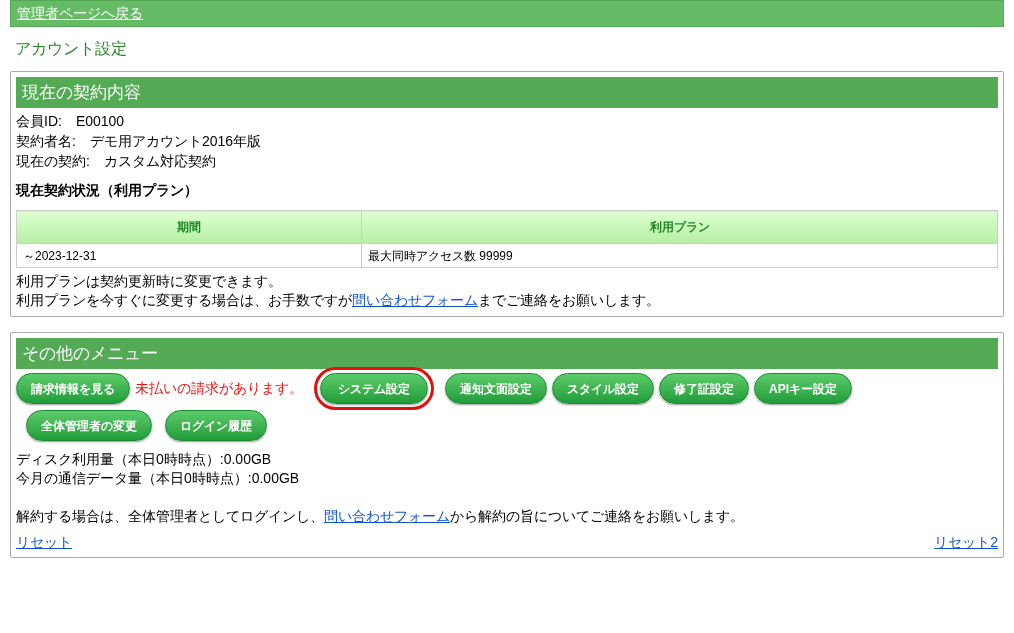  Describe the element at coordinates (100, 121) in the screenshot. I see `field-value: E00100` at that location.